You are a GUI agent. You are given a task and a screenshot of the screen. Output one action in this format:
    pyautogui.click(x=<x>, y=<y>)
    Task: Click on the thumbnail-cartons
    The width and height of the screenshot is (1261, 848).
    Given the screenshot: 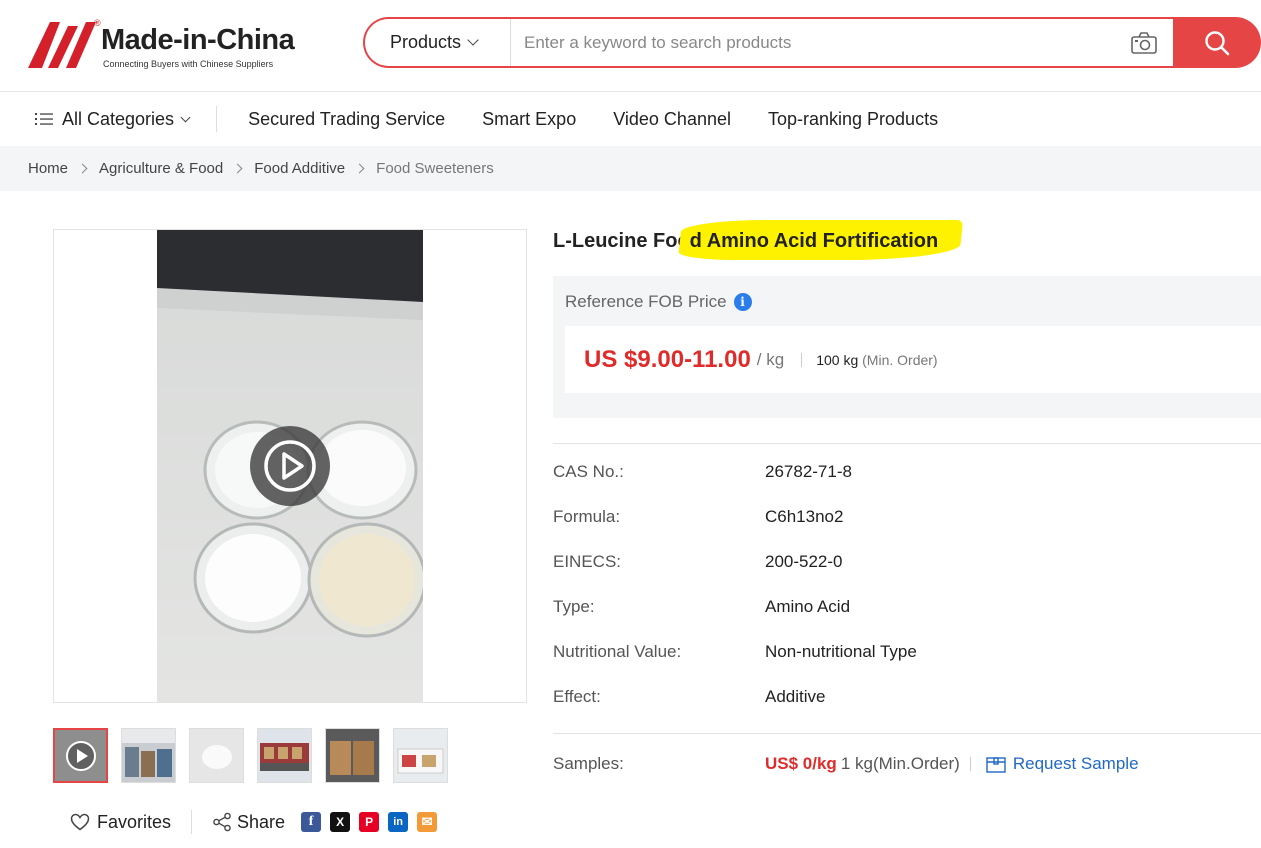 What is the action you would take?
    pyautogui.click(x=352, y=755)
    